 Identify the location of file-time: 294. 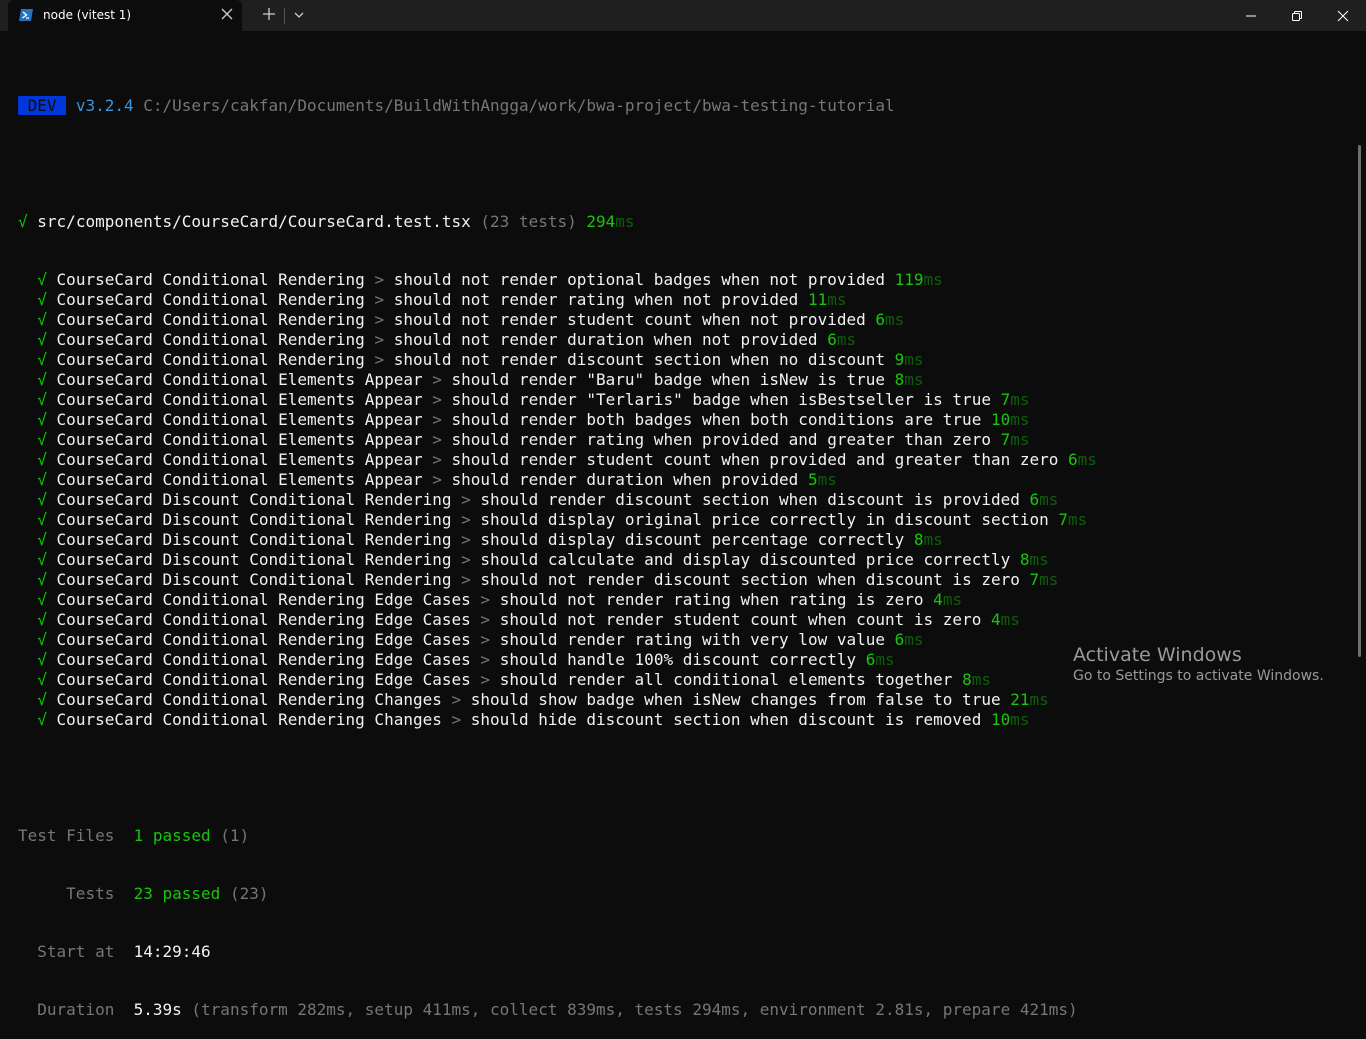
(601, 221).